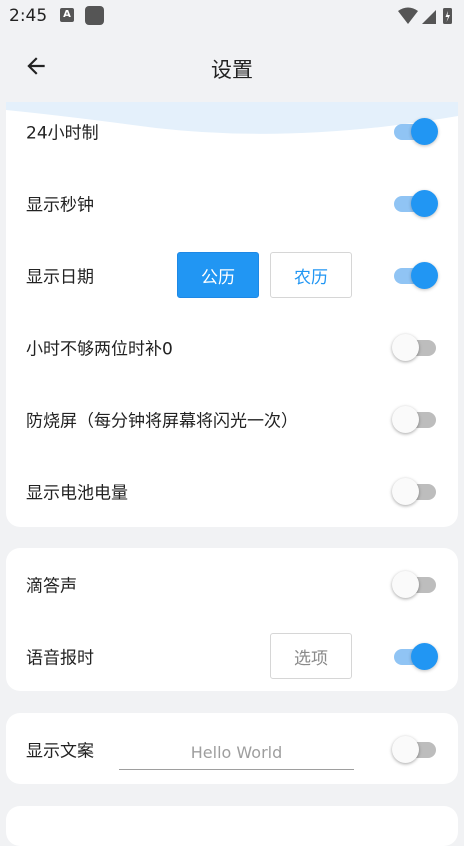 The height and width of the screenshot is (846, 464). What do you see at coordinates (232, 70) in the screenshot?
I see `page-title: 设置` at bounding box center [232, 70].